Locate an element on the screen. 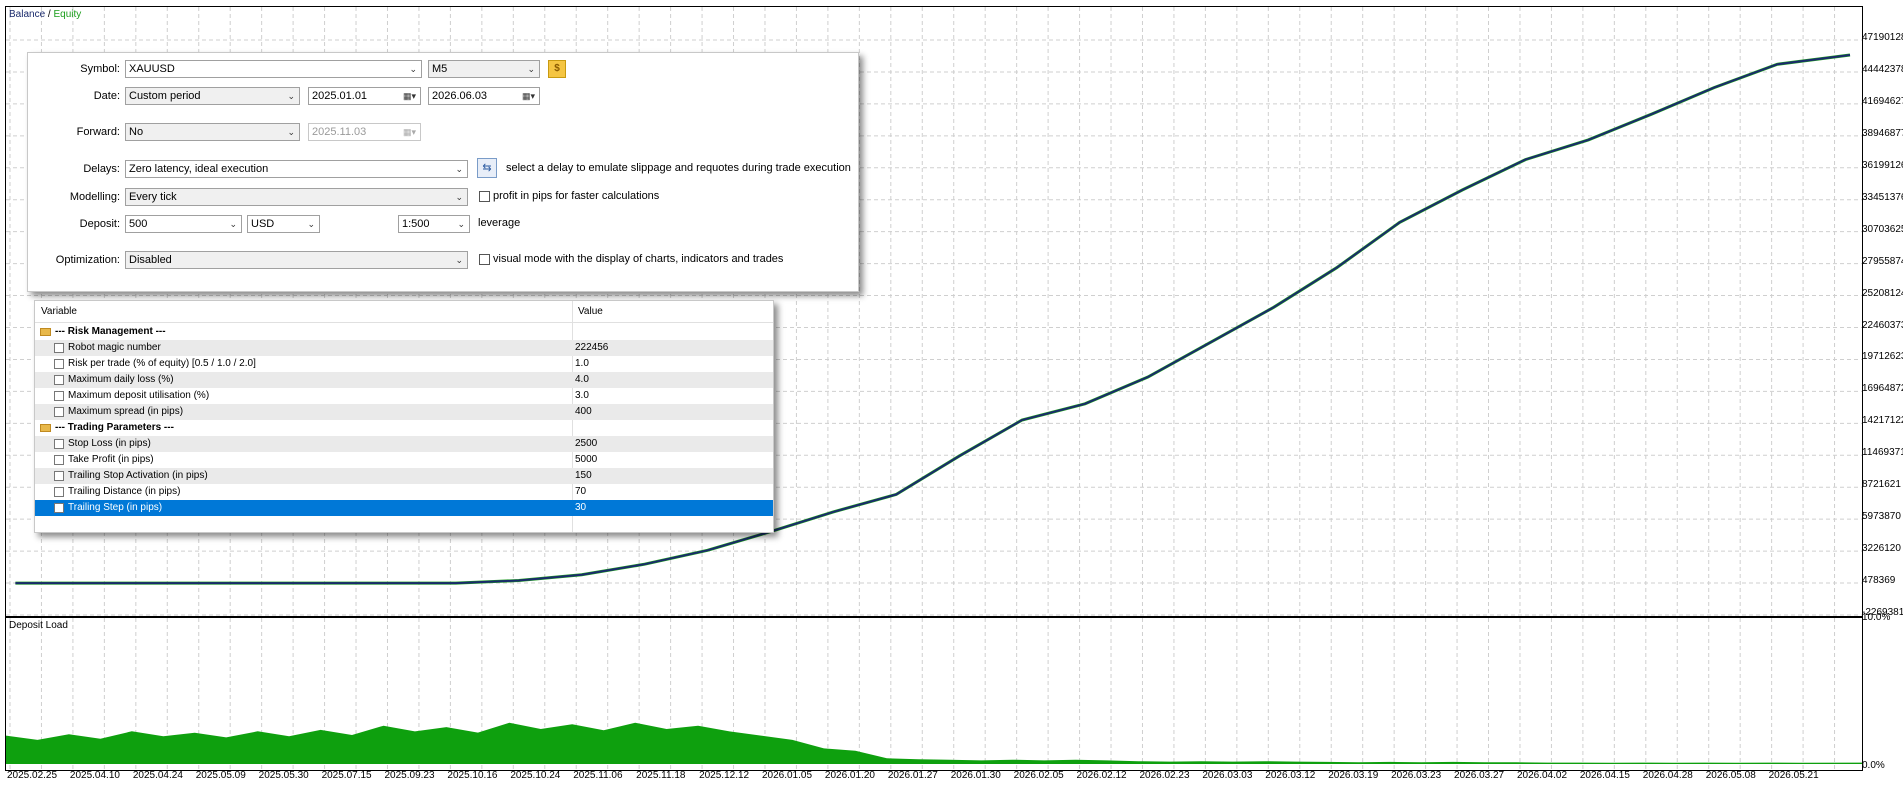 Image resolution: width=1903 pixels, height=787 pixels. table-row: Take Profit (in pips) 5000 is located at coordinates (404, 460).